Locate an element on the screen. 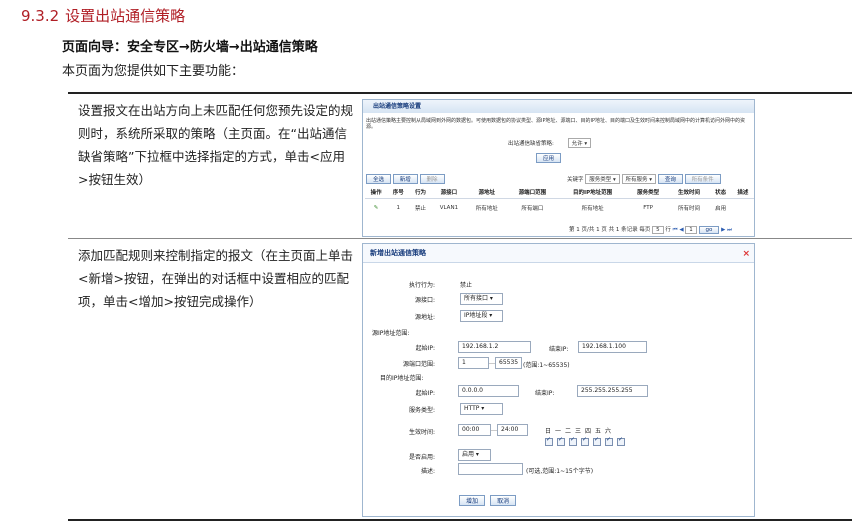 This screenshot has width=852, height=532. cancel-button: 取消 is located at coordinates (503, 500).